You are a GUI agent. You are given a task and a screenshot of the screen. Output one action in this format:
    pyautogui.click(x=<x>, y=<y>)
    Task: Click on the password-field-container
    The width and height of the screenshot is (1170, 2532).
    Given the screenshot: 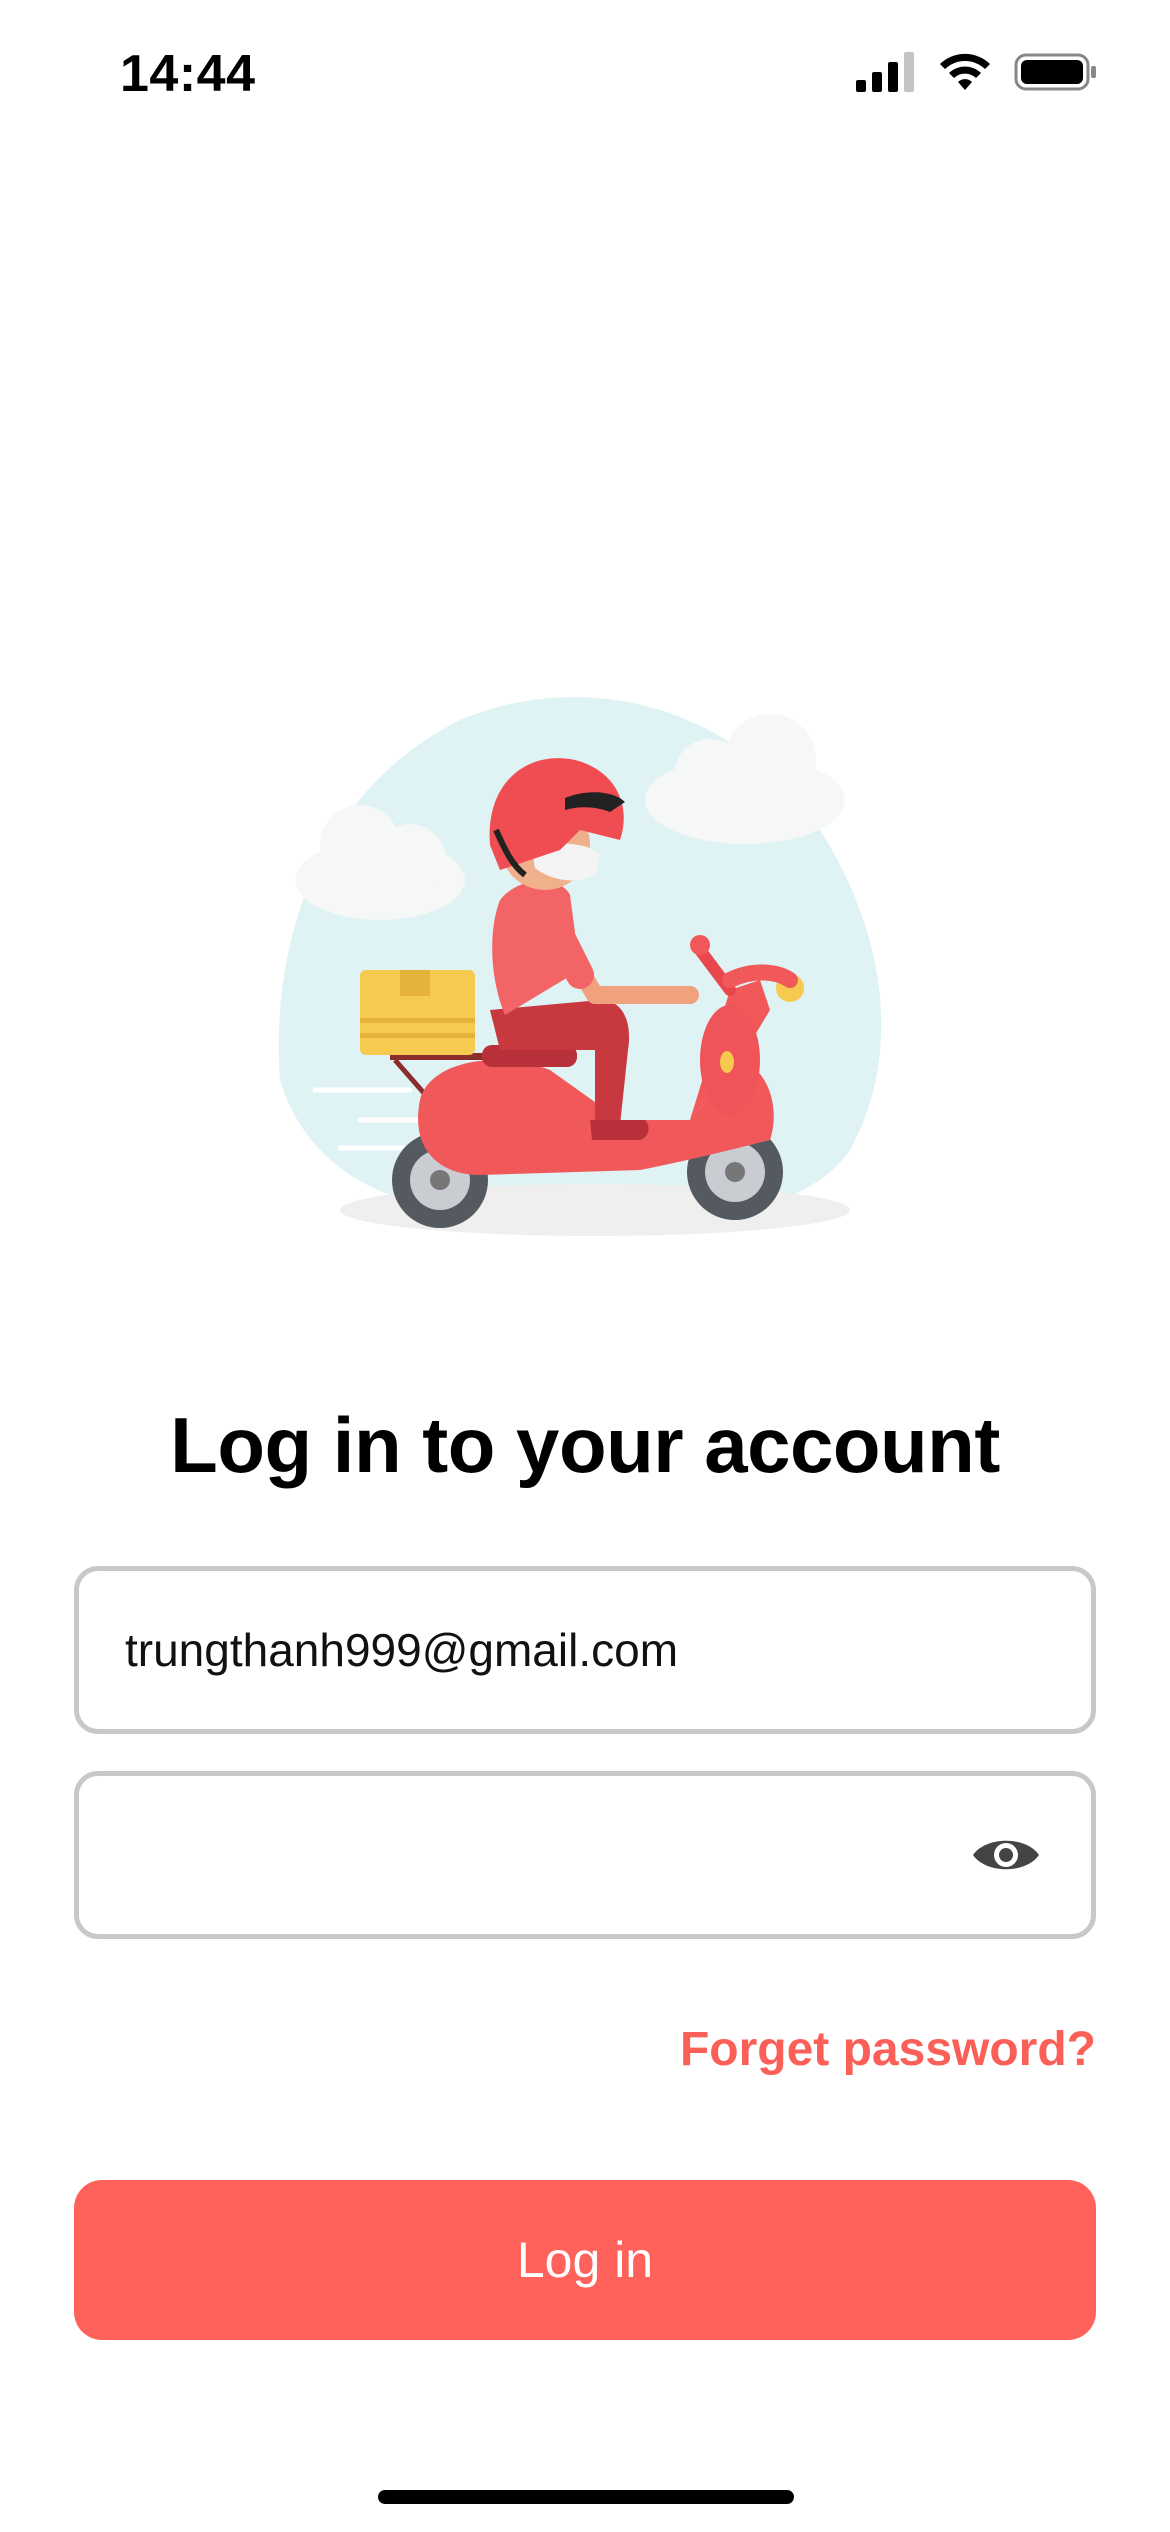 What is the action you would take?
    pyautogui.click(x=585, y=1855)
    